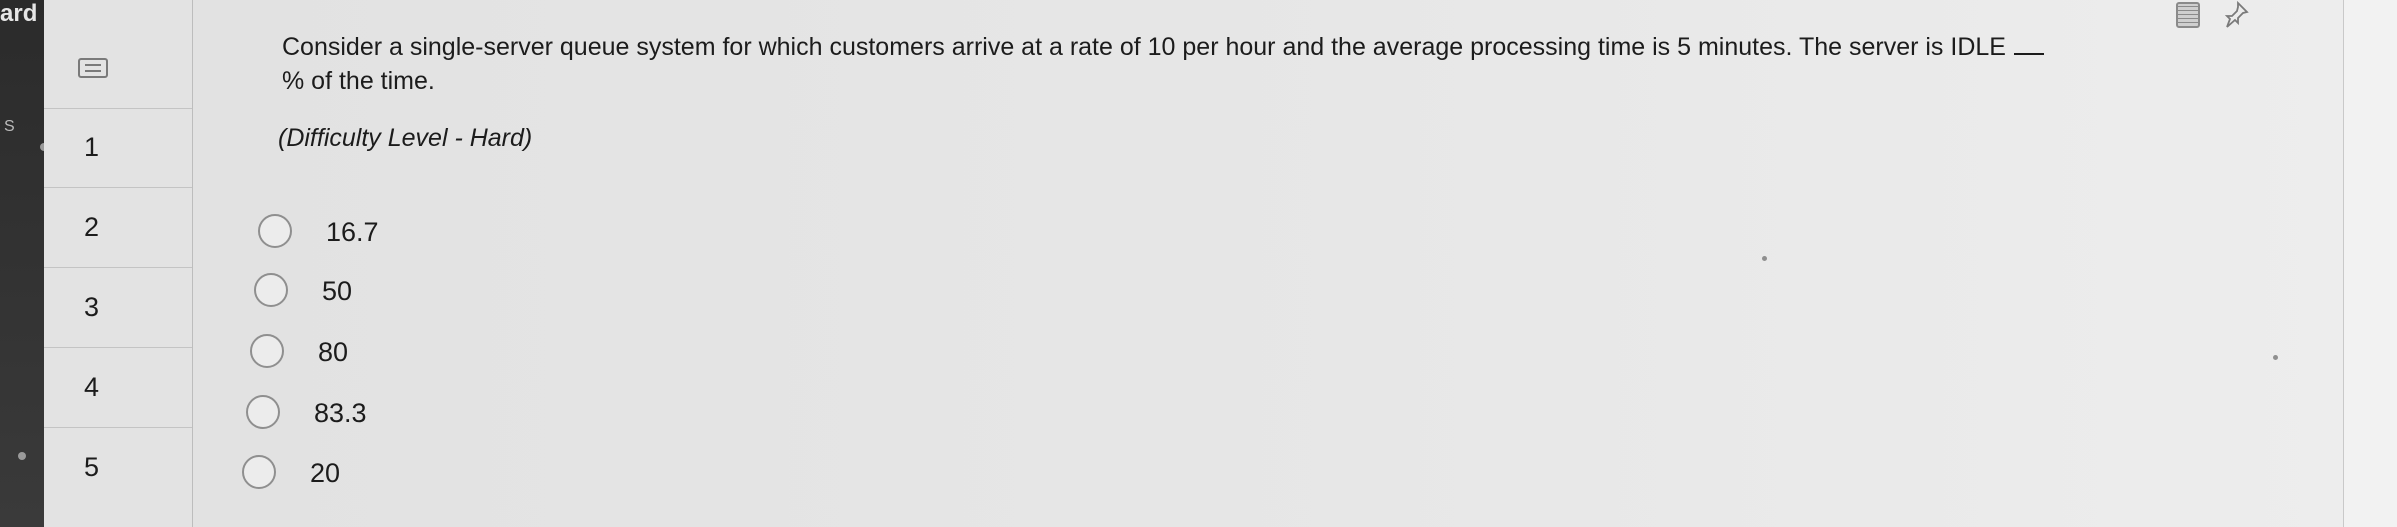  I want to click on nav-item-label: 3, so click(92, 307).